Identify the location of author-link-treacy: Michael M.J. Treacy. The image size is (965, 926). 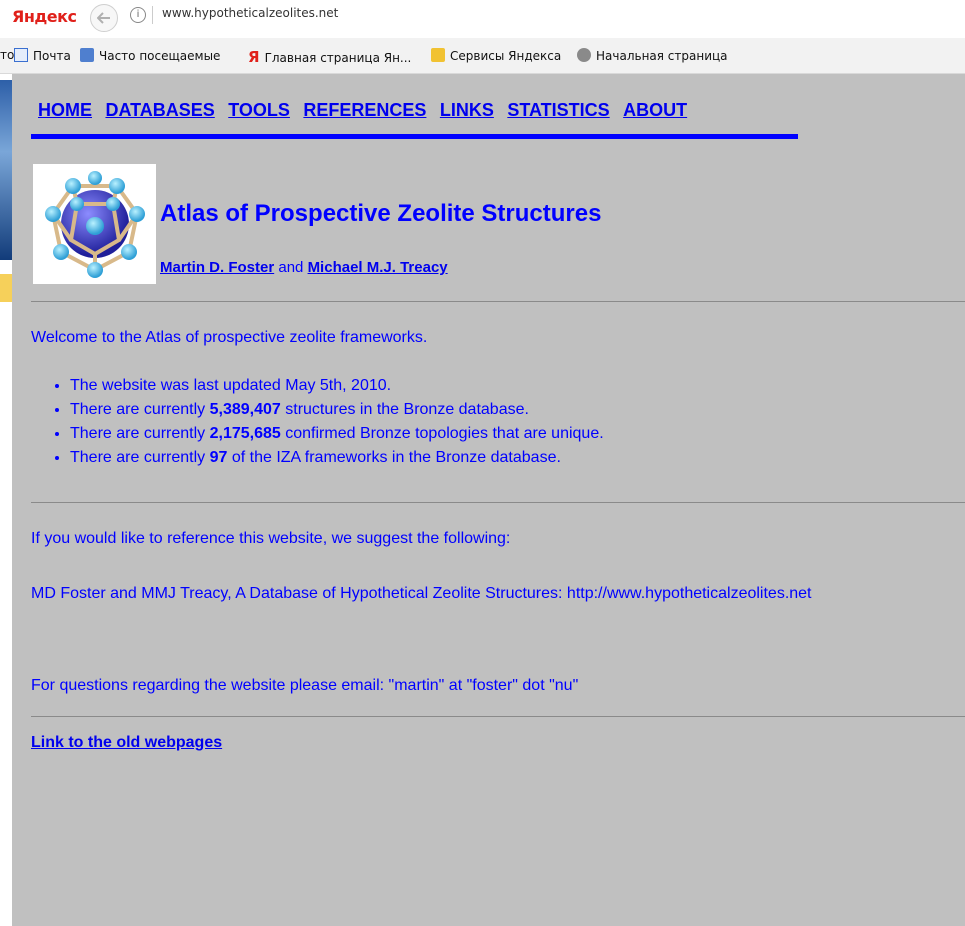
(378, 267).